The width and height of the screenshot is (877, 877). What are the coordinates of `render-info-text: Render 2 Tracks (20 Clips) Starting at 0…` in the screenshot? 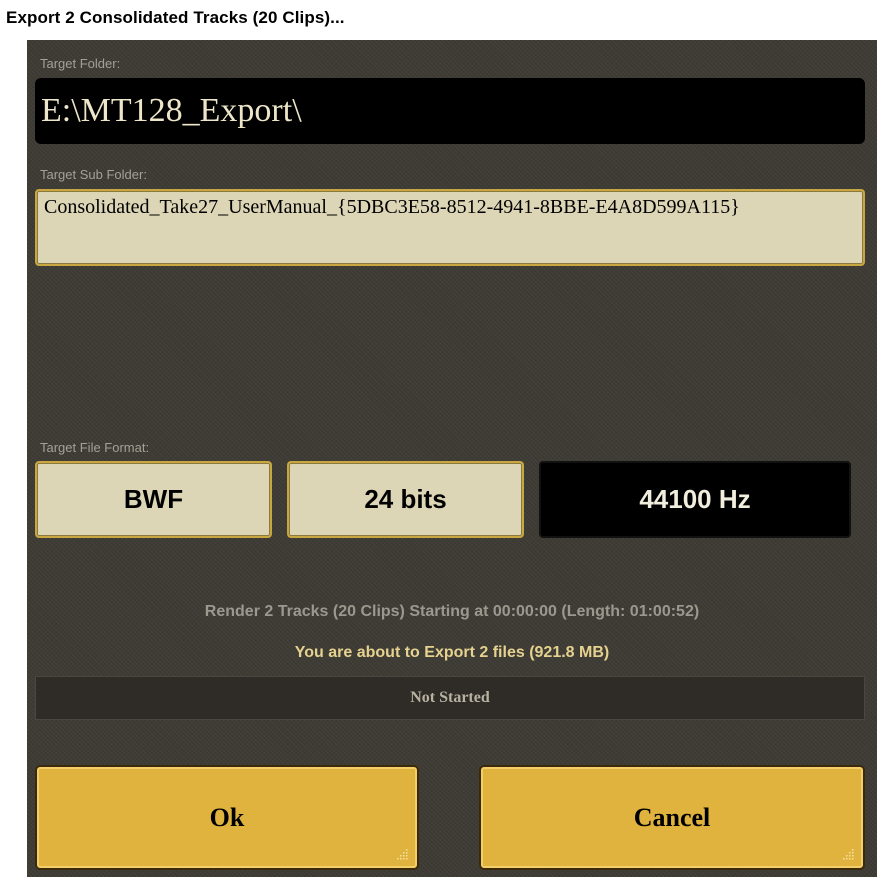 It's located at (452, 611).